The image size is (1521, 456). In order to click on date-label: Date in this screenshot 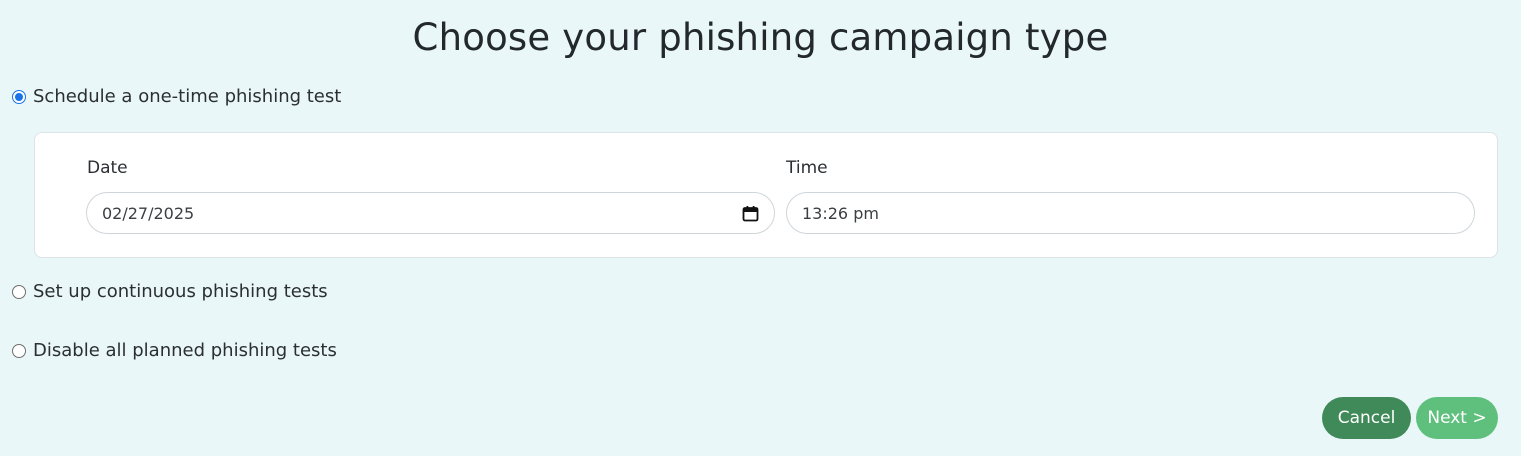, I will do `click(107, 168)`.